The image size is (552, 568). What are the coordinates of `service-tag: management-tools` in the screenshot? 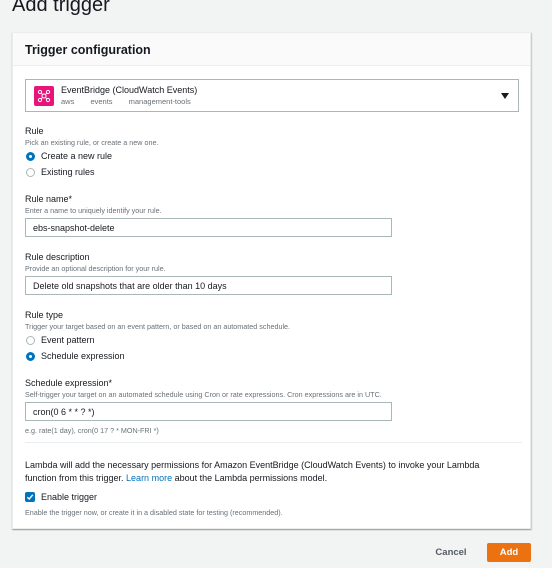 It's located at (159, 101).